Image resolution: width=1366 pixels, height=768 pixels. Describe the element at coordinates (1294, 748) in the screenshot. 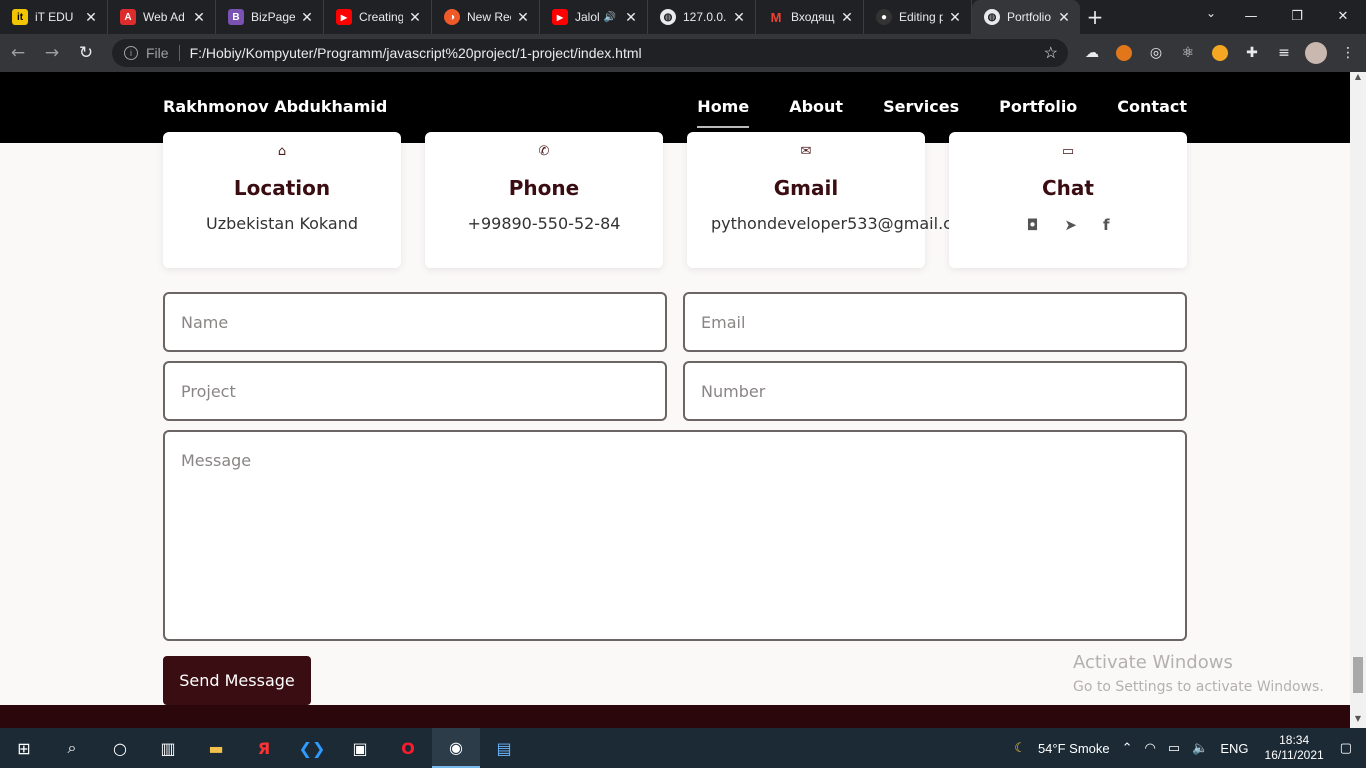

I see `clock: 18:34 16/11/2021` at that location.